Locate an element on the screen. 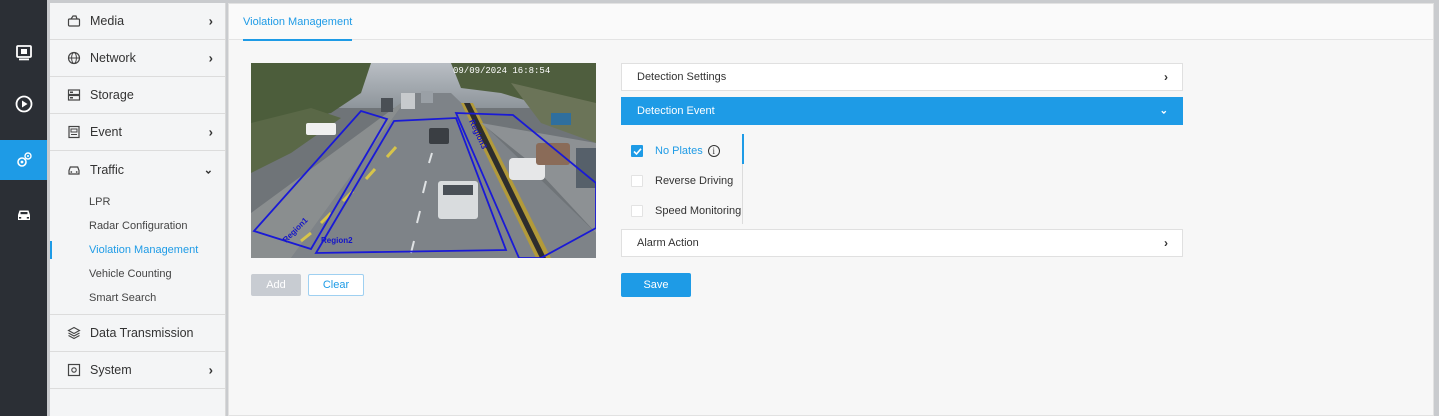 The height and width of the screenshot is (416, 1439). event-icon is located at coordinates (74, 132).